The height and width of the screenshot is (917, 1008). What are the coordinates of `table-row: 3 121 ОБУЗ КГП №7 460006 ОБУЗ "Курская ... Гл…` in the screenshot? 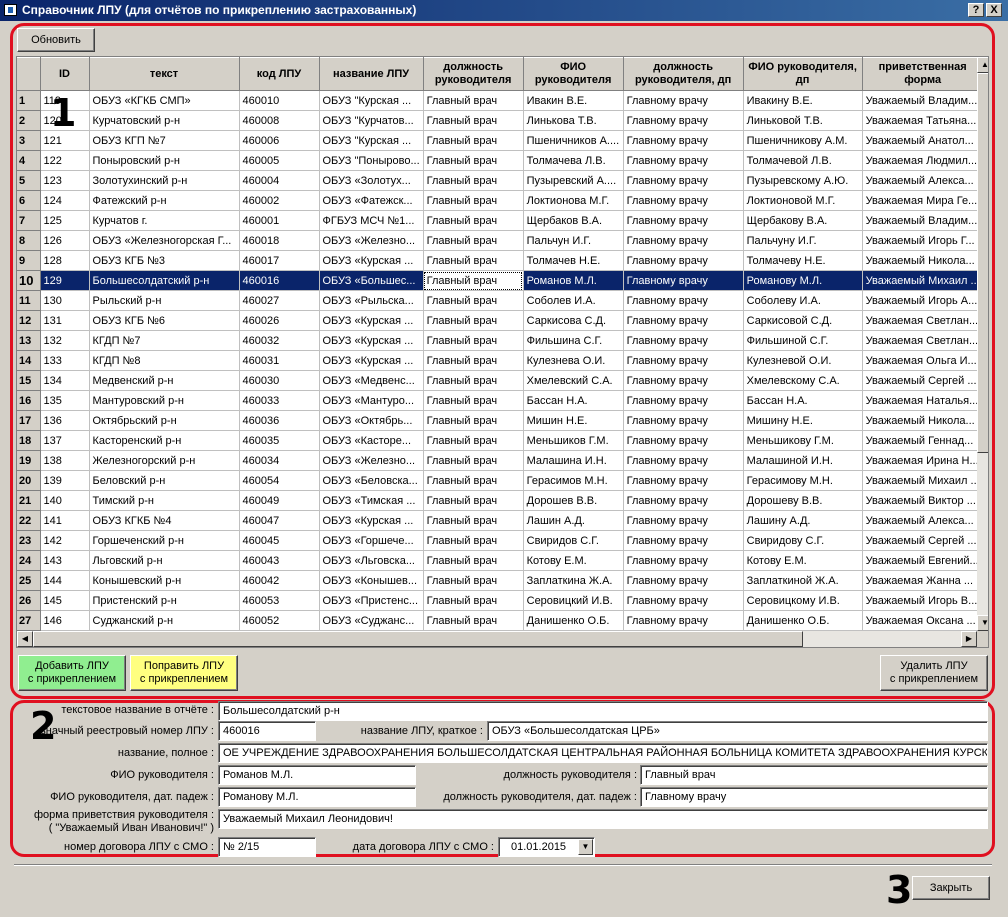 It's located at (500, 140).